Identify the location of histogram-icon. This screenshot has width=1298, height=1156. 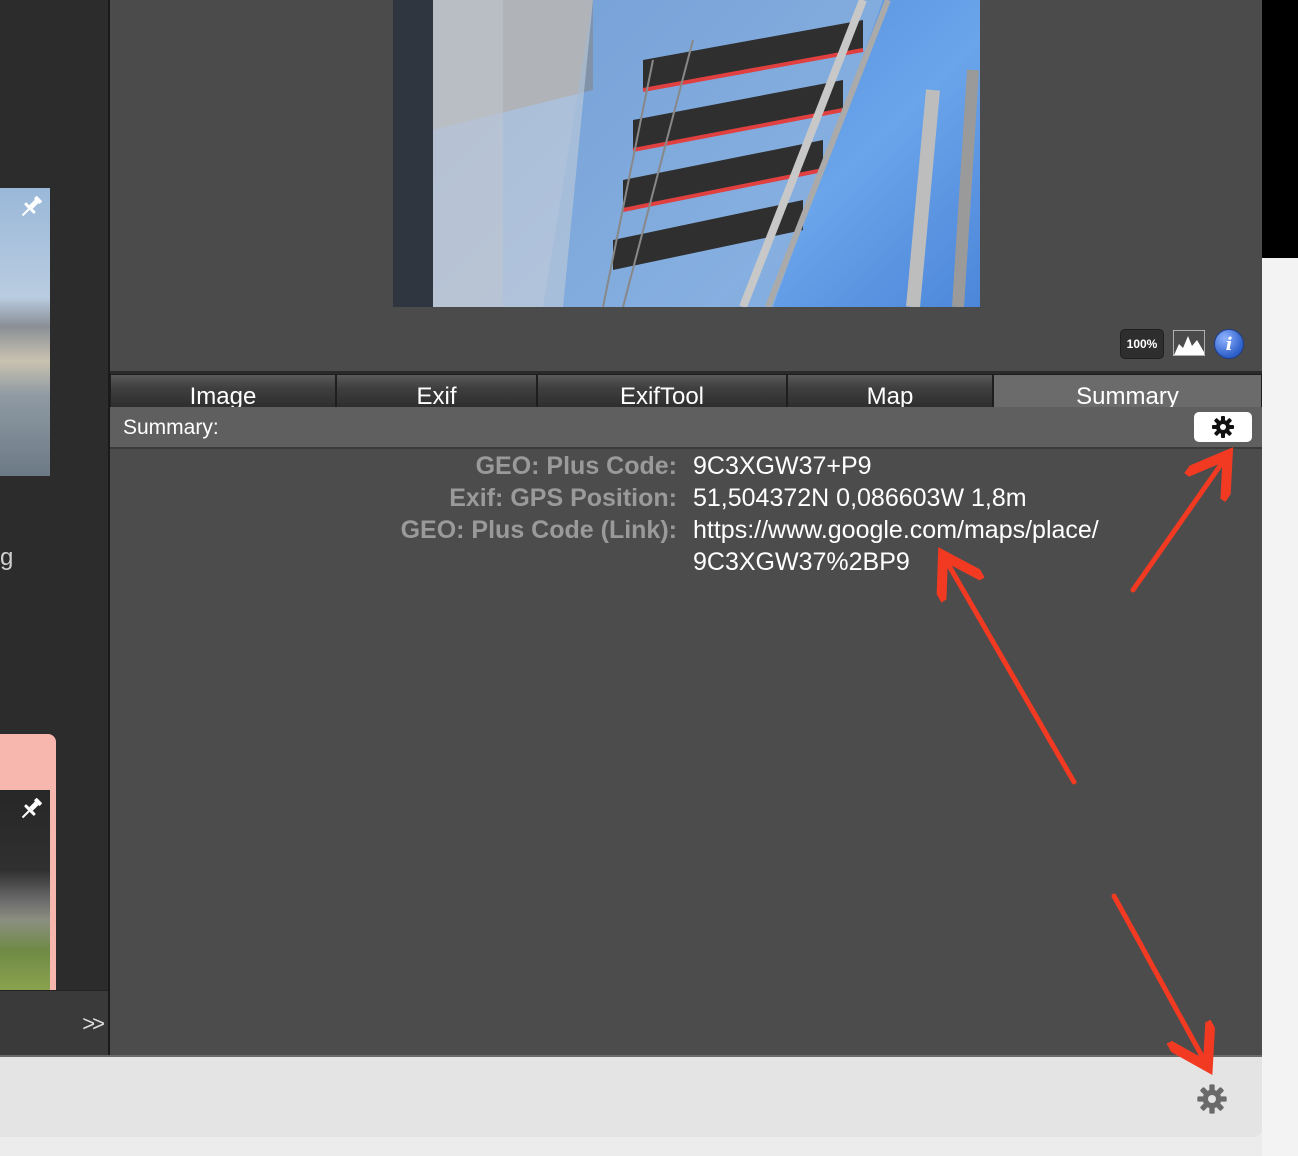
(1189, 343).